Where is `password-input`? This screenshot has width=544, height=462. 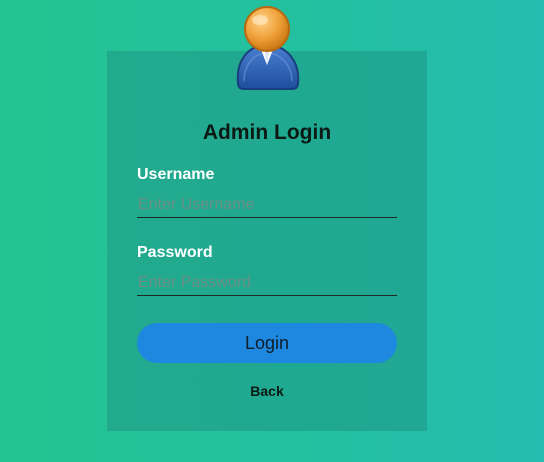
password-input is located at coordinates (267, 283).